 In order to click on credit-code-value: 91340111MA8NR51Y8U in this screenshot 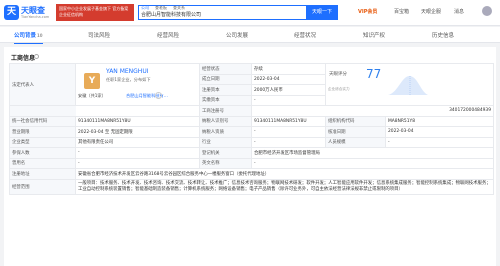, I will do `click(137, 121)`.